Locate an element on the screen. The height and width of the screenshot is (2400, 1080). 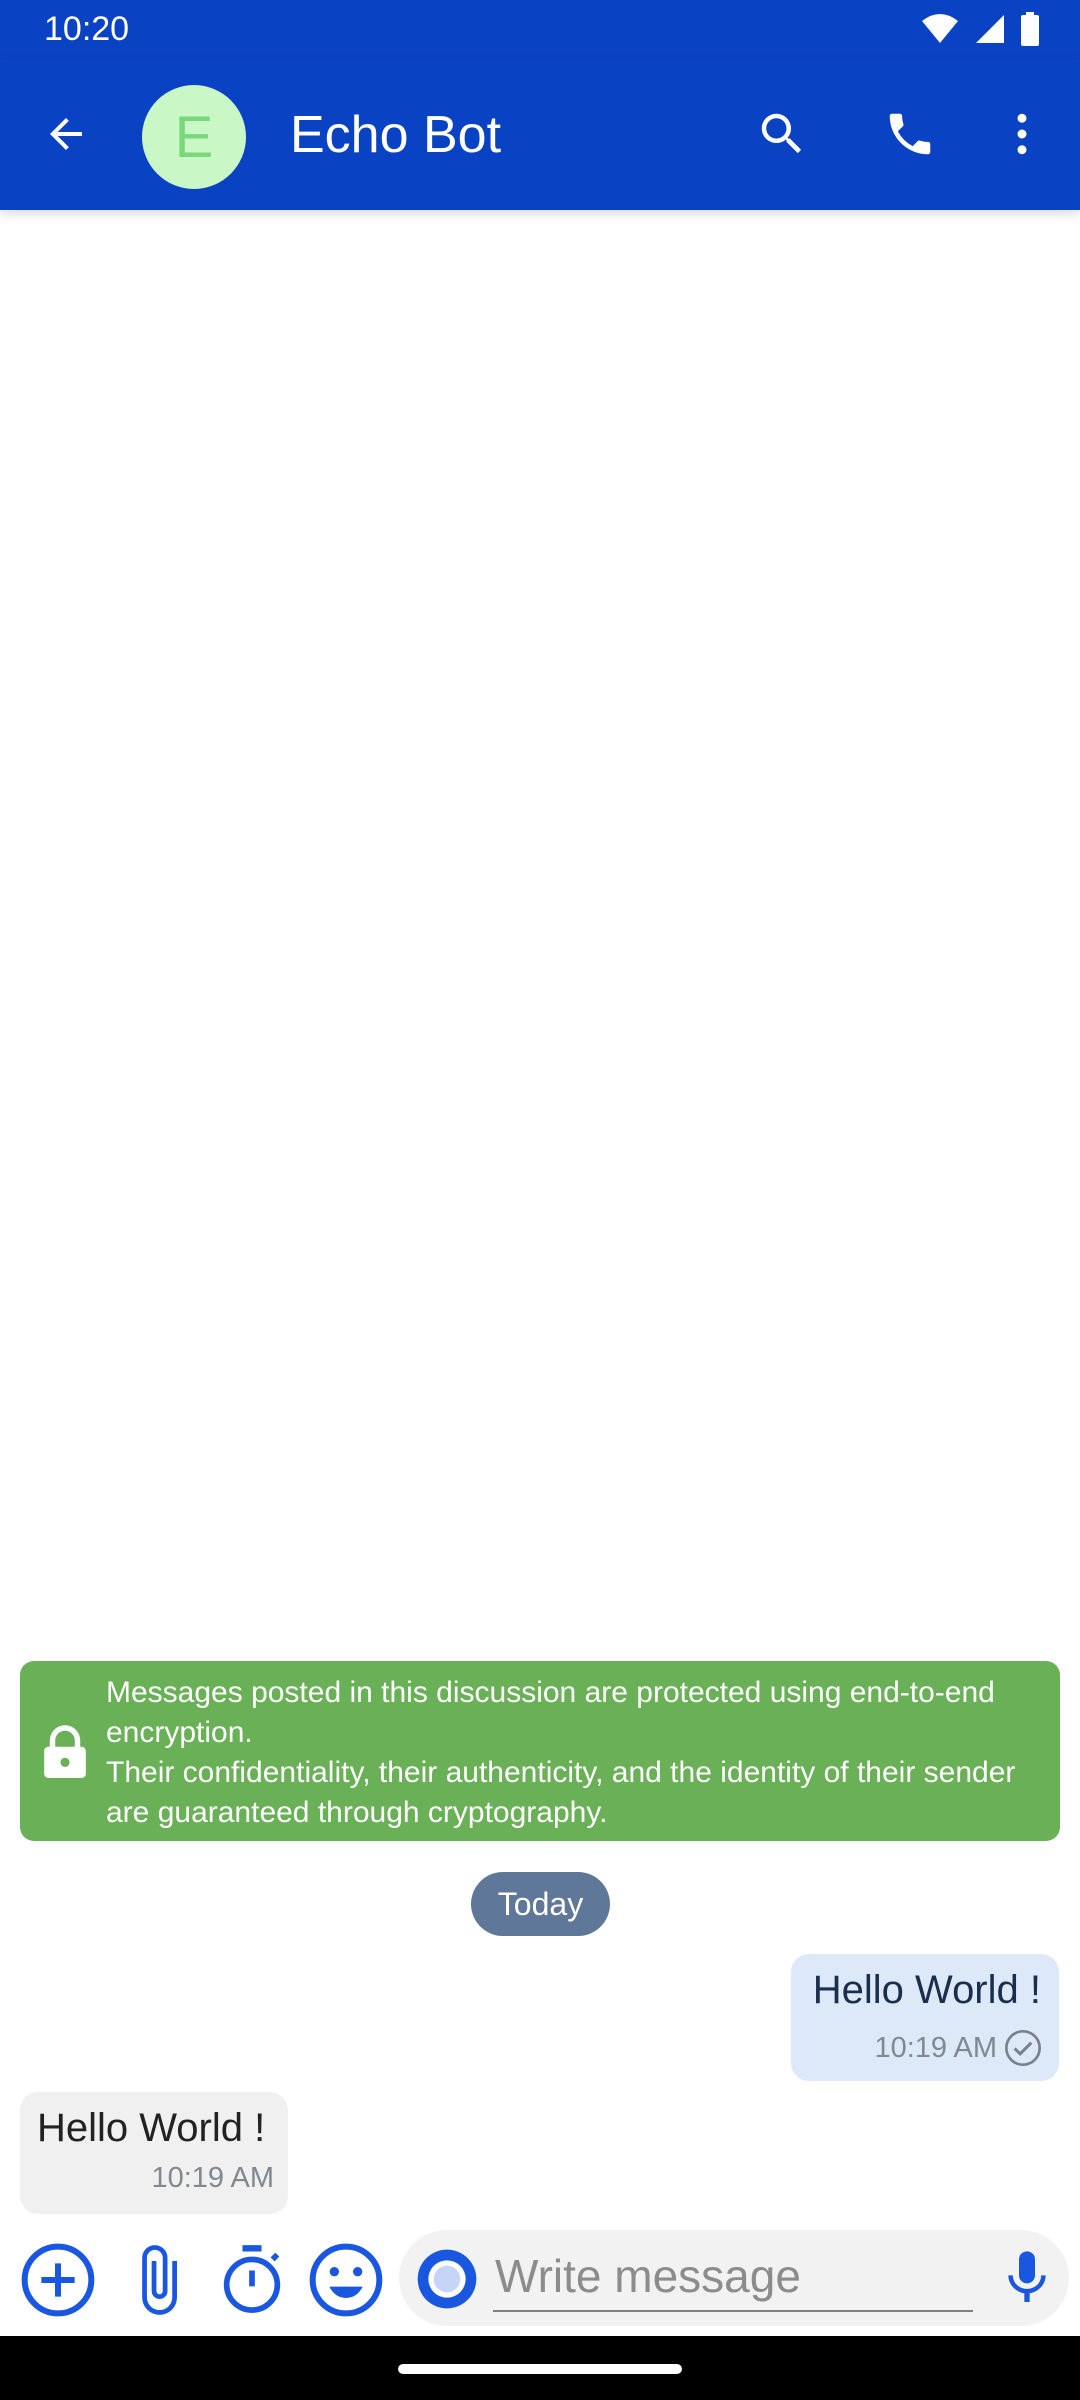
incoming-message-bubble: Hello World ! 10:19 AM is located at coordinates (154, 2153).